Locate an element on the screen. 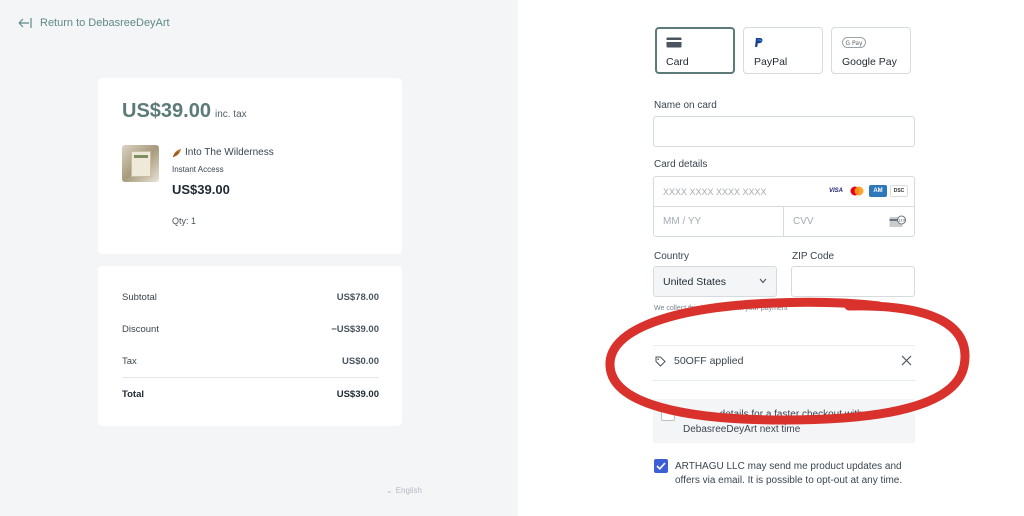 The width and height of the screenshot is (1024, 516). language-selector: ⌄ English is located at coordinates (404, 490).